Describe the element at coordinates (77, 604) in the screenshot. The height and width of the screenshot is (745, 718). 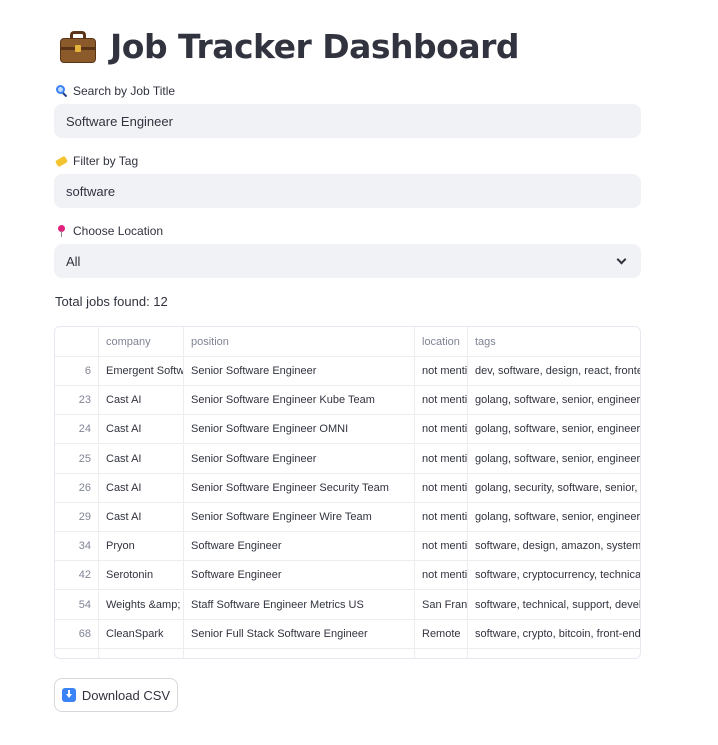
I see `cell-index: 54` at that location.